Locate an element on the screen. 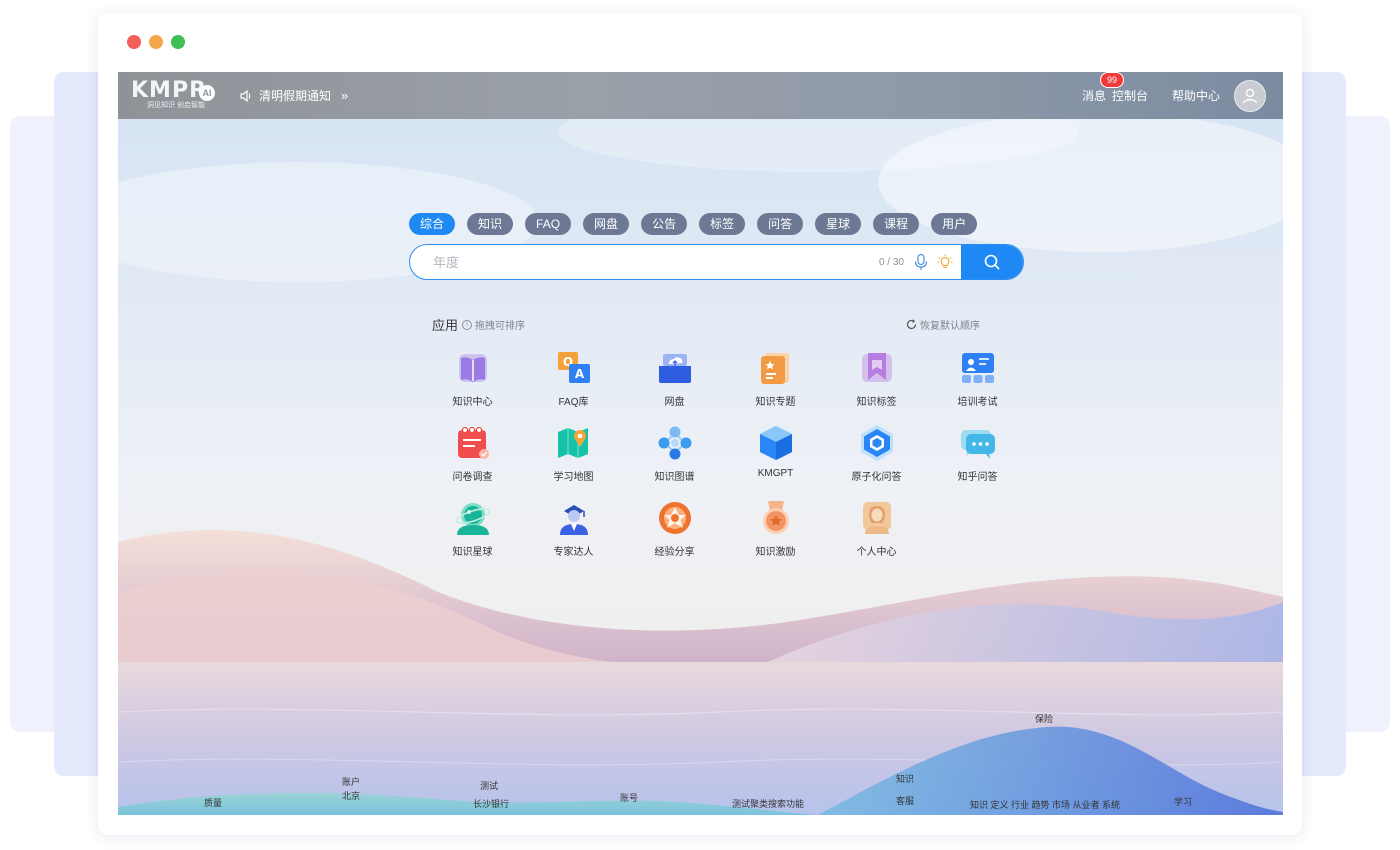  tab-5: 标签 is located at coordinates (722, 224).